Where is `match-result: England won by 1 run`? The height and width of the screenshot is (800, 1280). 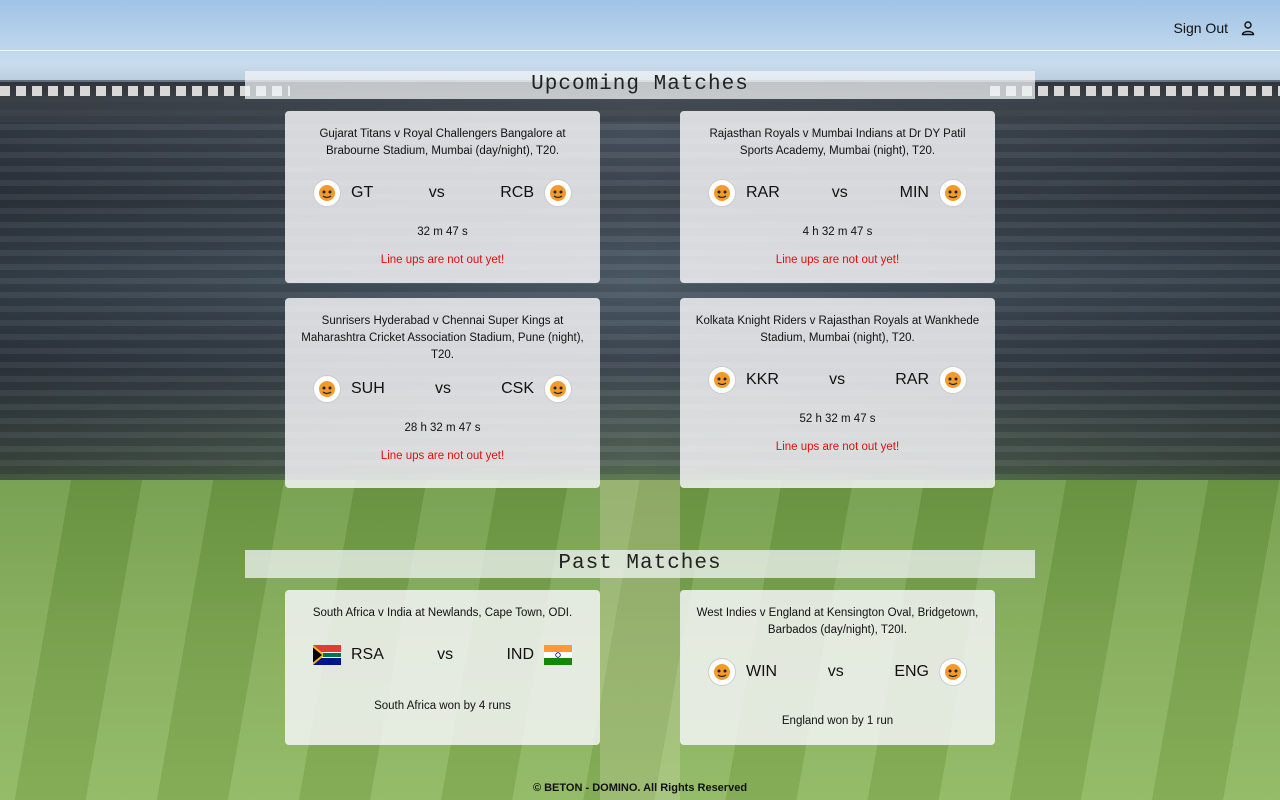 match-result: England won by 1 run is located at coordinates (837, 721).